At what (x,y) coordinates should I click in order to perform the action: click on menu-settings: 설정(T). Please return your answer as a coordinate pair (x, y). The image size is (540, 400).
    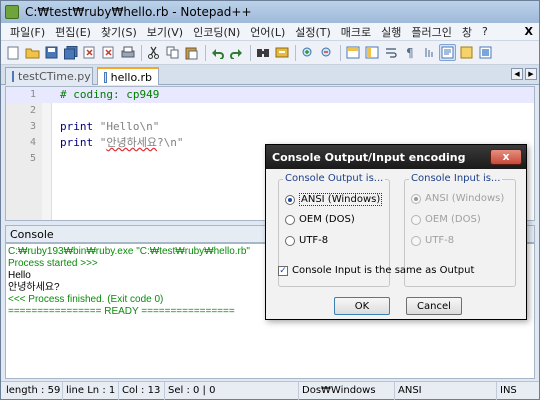
    Looking at the image, I should click on (313, 32).